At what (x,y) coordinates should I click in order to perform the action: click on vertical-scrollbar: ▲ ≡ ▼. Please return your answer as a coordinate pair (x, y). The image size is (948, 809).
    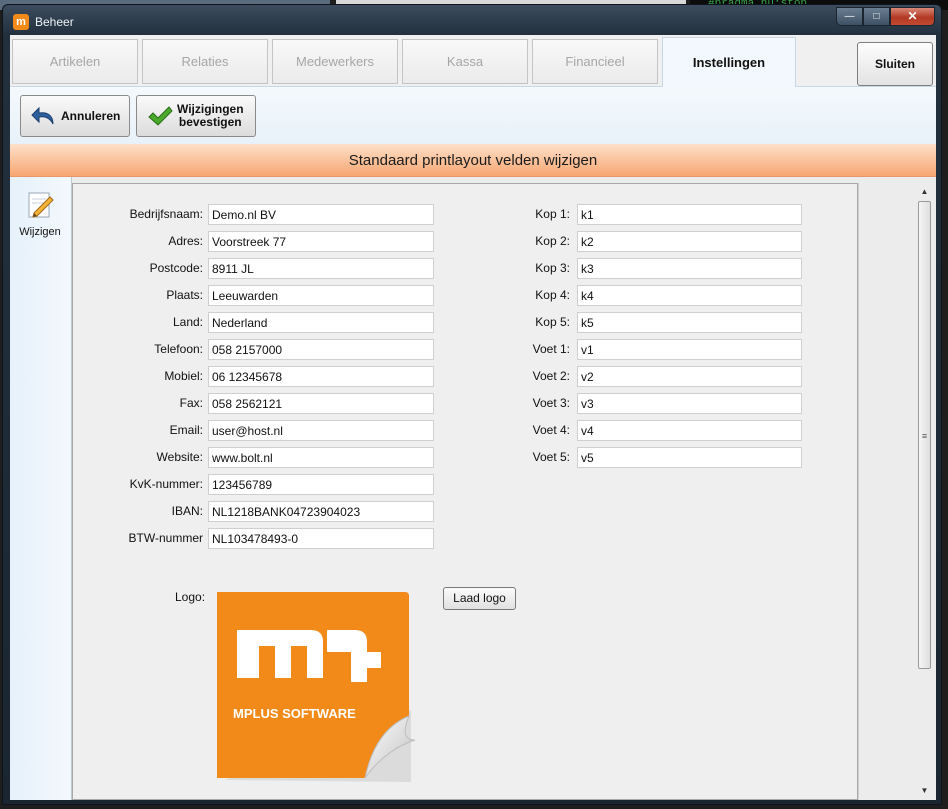
    Looking at the image, I should click on (924, 491).